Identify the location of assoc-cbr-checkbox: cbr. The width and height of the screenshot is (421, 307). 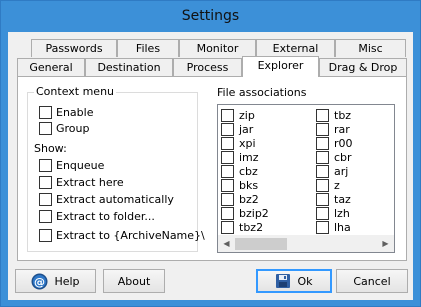
(334, 157).